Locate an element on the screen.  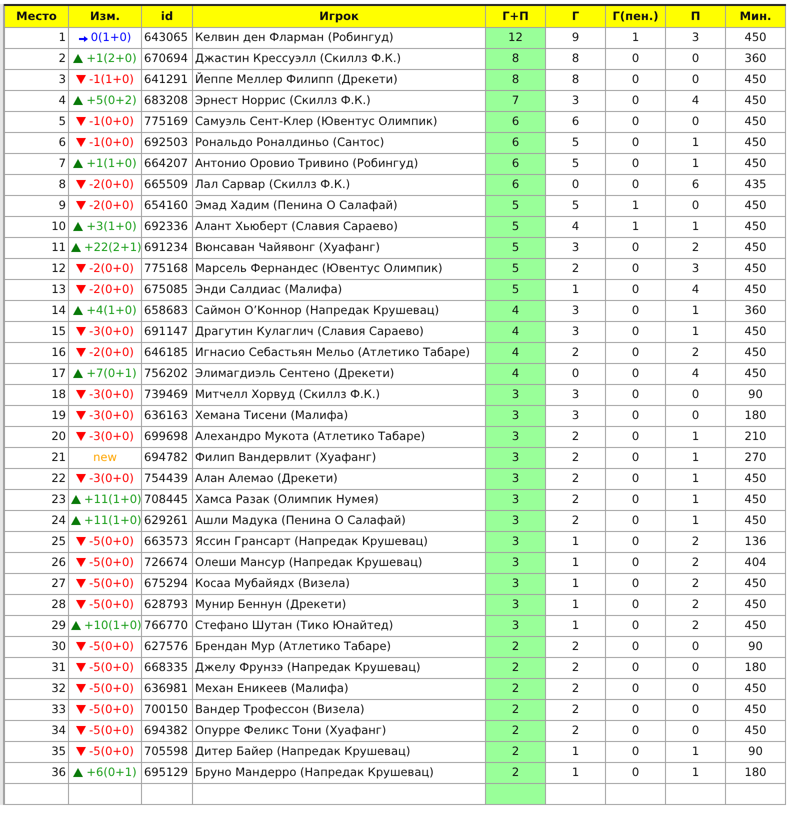
player-cell: Джелу Фрунзэ (Напредак Крушевац) is located at coordinates (339, 667).